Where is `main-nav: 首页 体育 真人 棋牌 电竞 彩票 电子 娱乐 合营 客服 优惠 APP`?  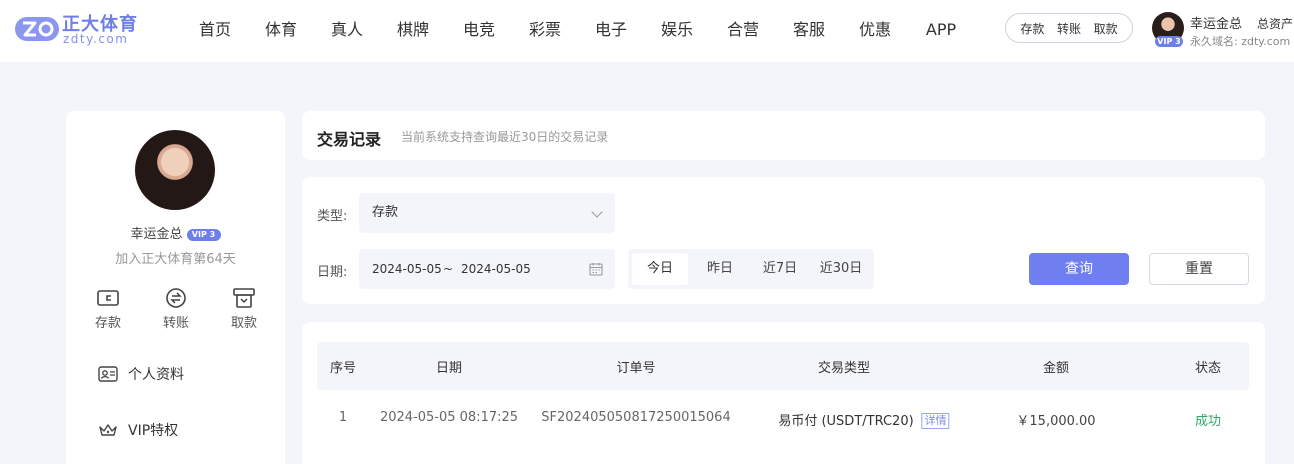
main-nav: 首页 体育 真人 棋牌 电竞 彩票 电子 娱乐 合营 客服 优惠 APP is located at coordinates (578, 31).